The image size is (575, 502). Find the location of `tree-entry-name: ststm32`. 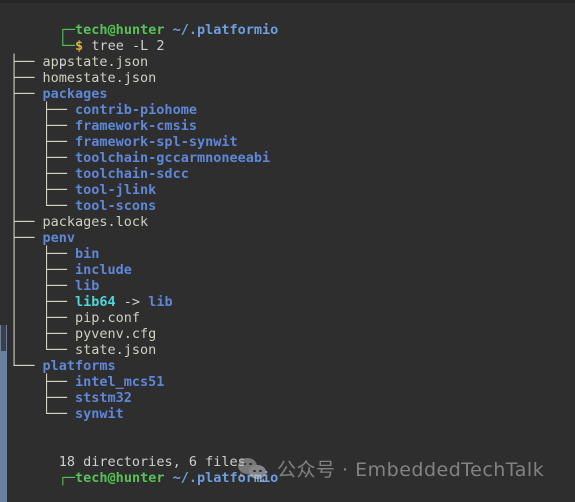

tree-entry-name: ststm32 is located at coordinates (103, 398).